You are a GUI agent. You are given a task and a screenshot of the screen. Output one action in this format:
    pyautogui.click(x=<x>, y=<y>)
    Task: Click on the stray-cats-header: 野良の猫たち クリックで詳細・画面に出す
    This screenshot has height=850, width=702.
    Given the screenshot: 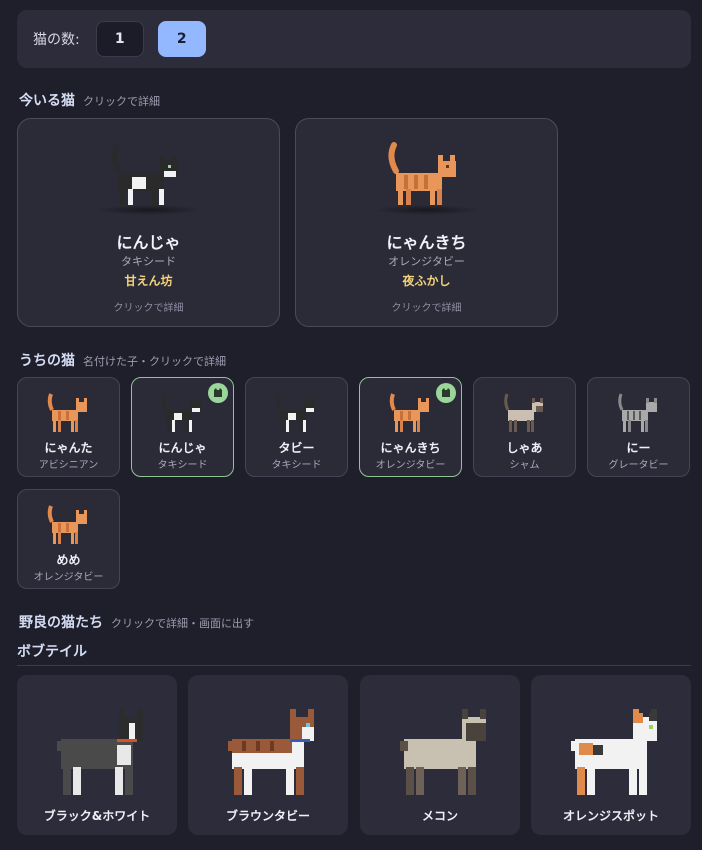 What is the action you would take?
    pyautogui.click(x=136, y=622)
    